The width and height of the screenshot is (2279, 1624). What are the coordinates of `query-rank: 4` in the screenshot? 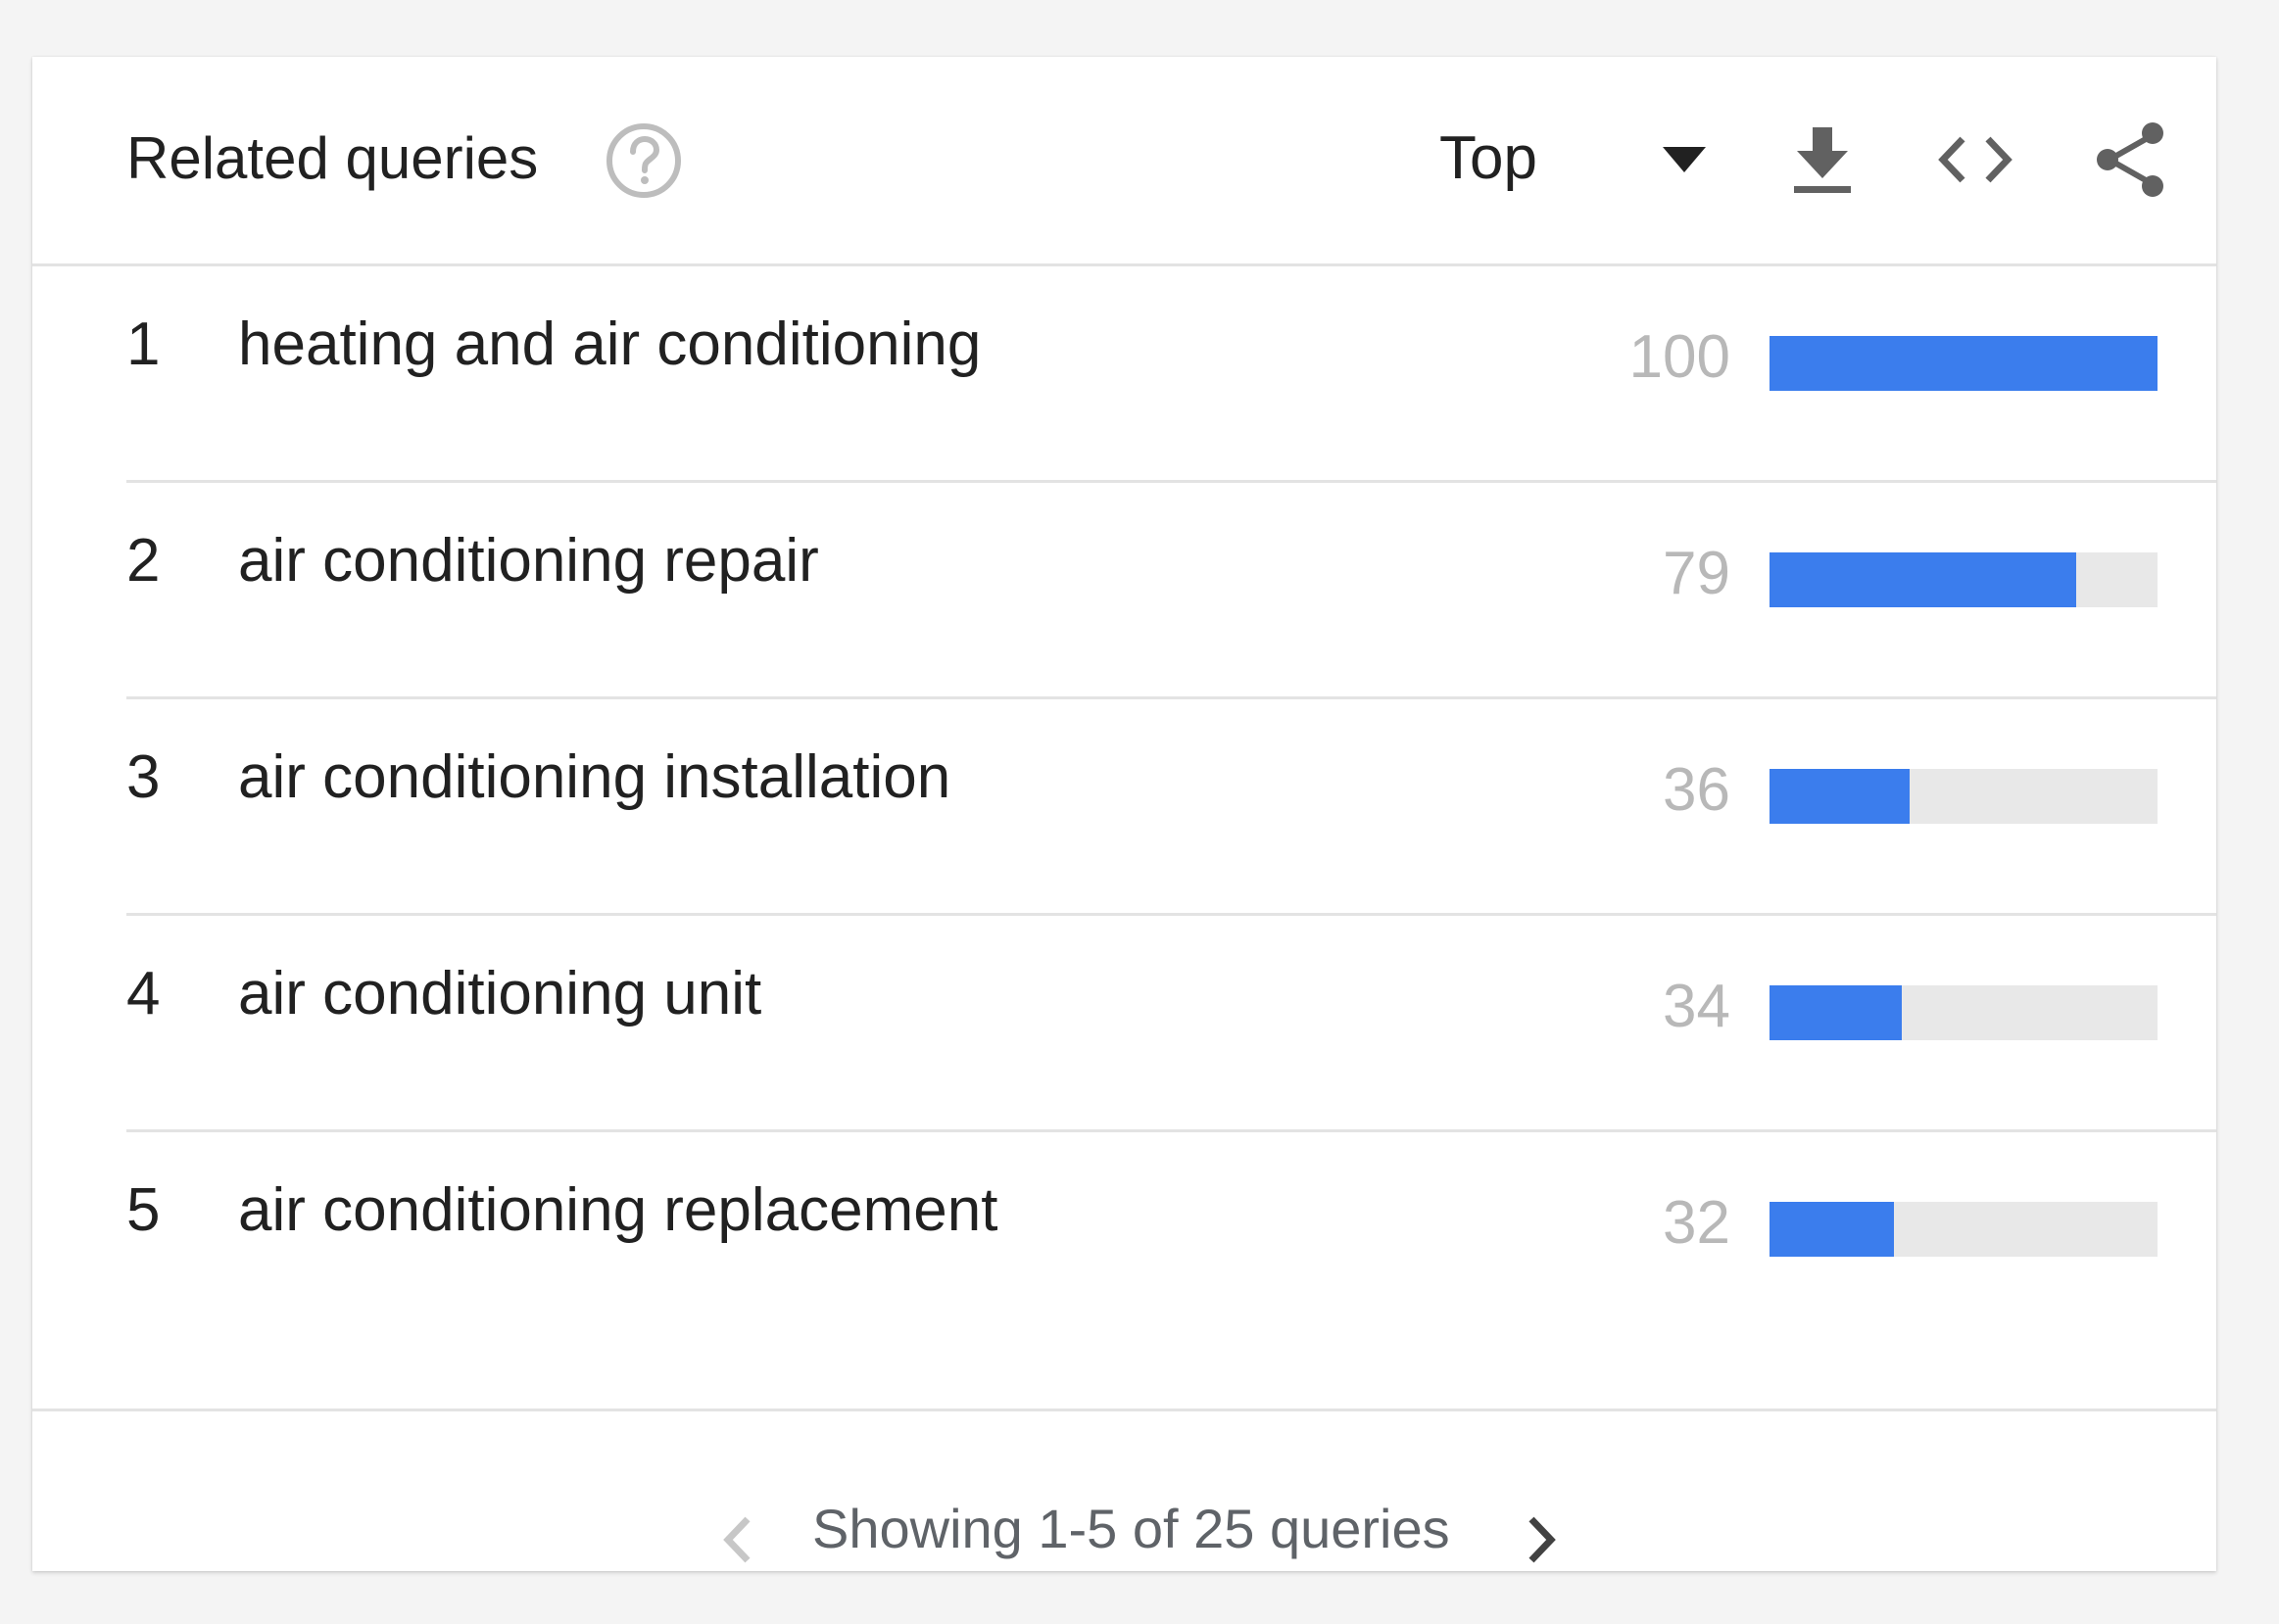 It's located at (143, 993).